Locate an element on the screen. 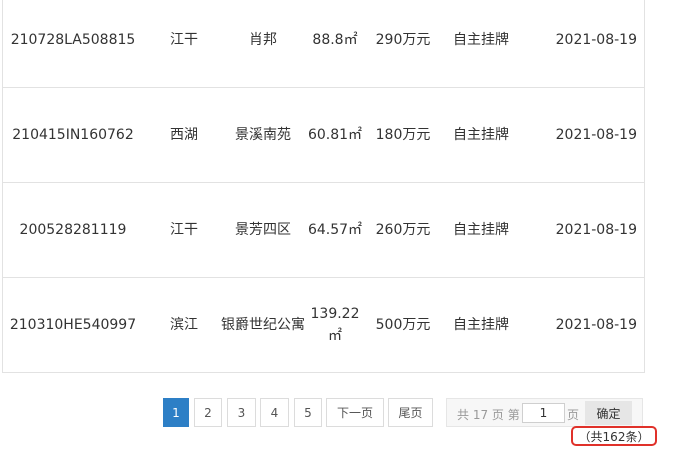 The width and height of the screenshot is (679, 451). page-button-2: 2 is located at coordinates (208, 412).